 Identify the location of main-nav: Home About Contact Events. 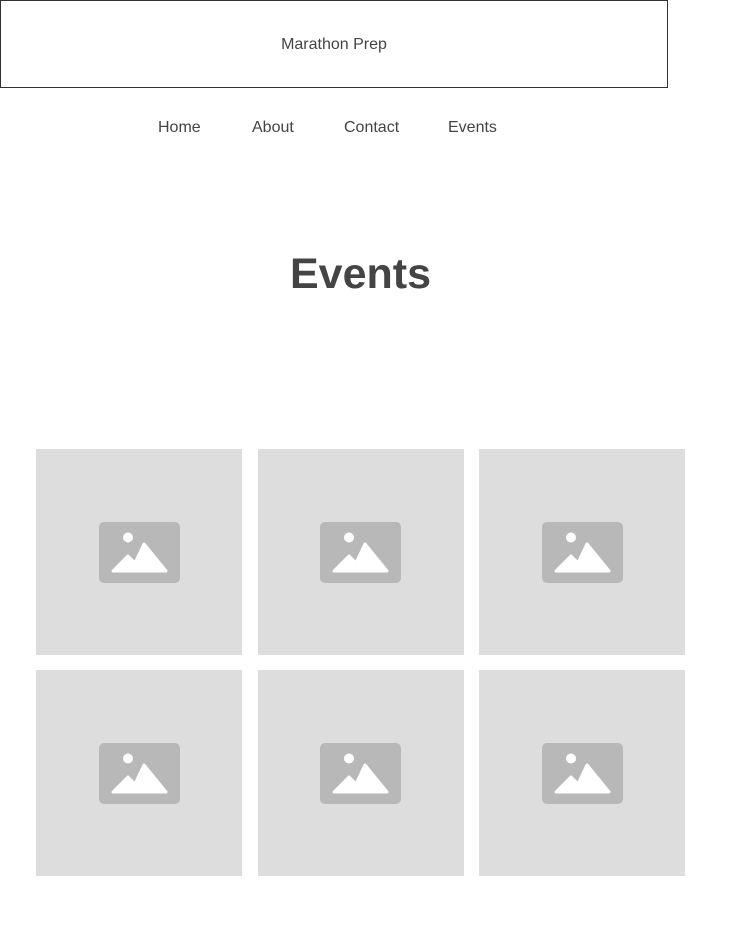
(334, 129).